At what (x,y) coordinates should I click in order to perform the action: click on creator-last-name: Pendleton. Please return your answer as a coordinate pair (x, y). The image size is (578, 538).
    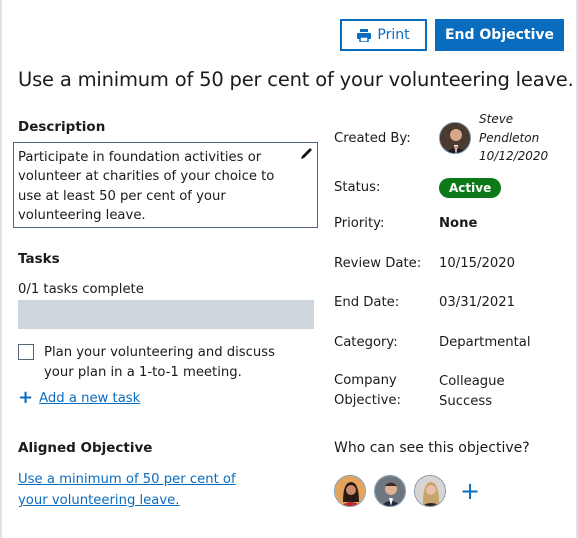
    Looking at the image, I should click on (509, 137).